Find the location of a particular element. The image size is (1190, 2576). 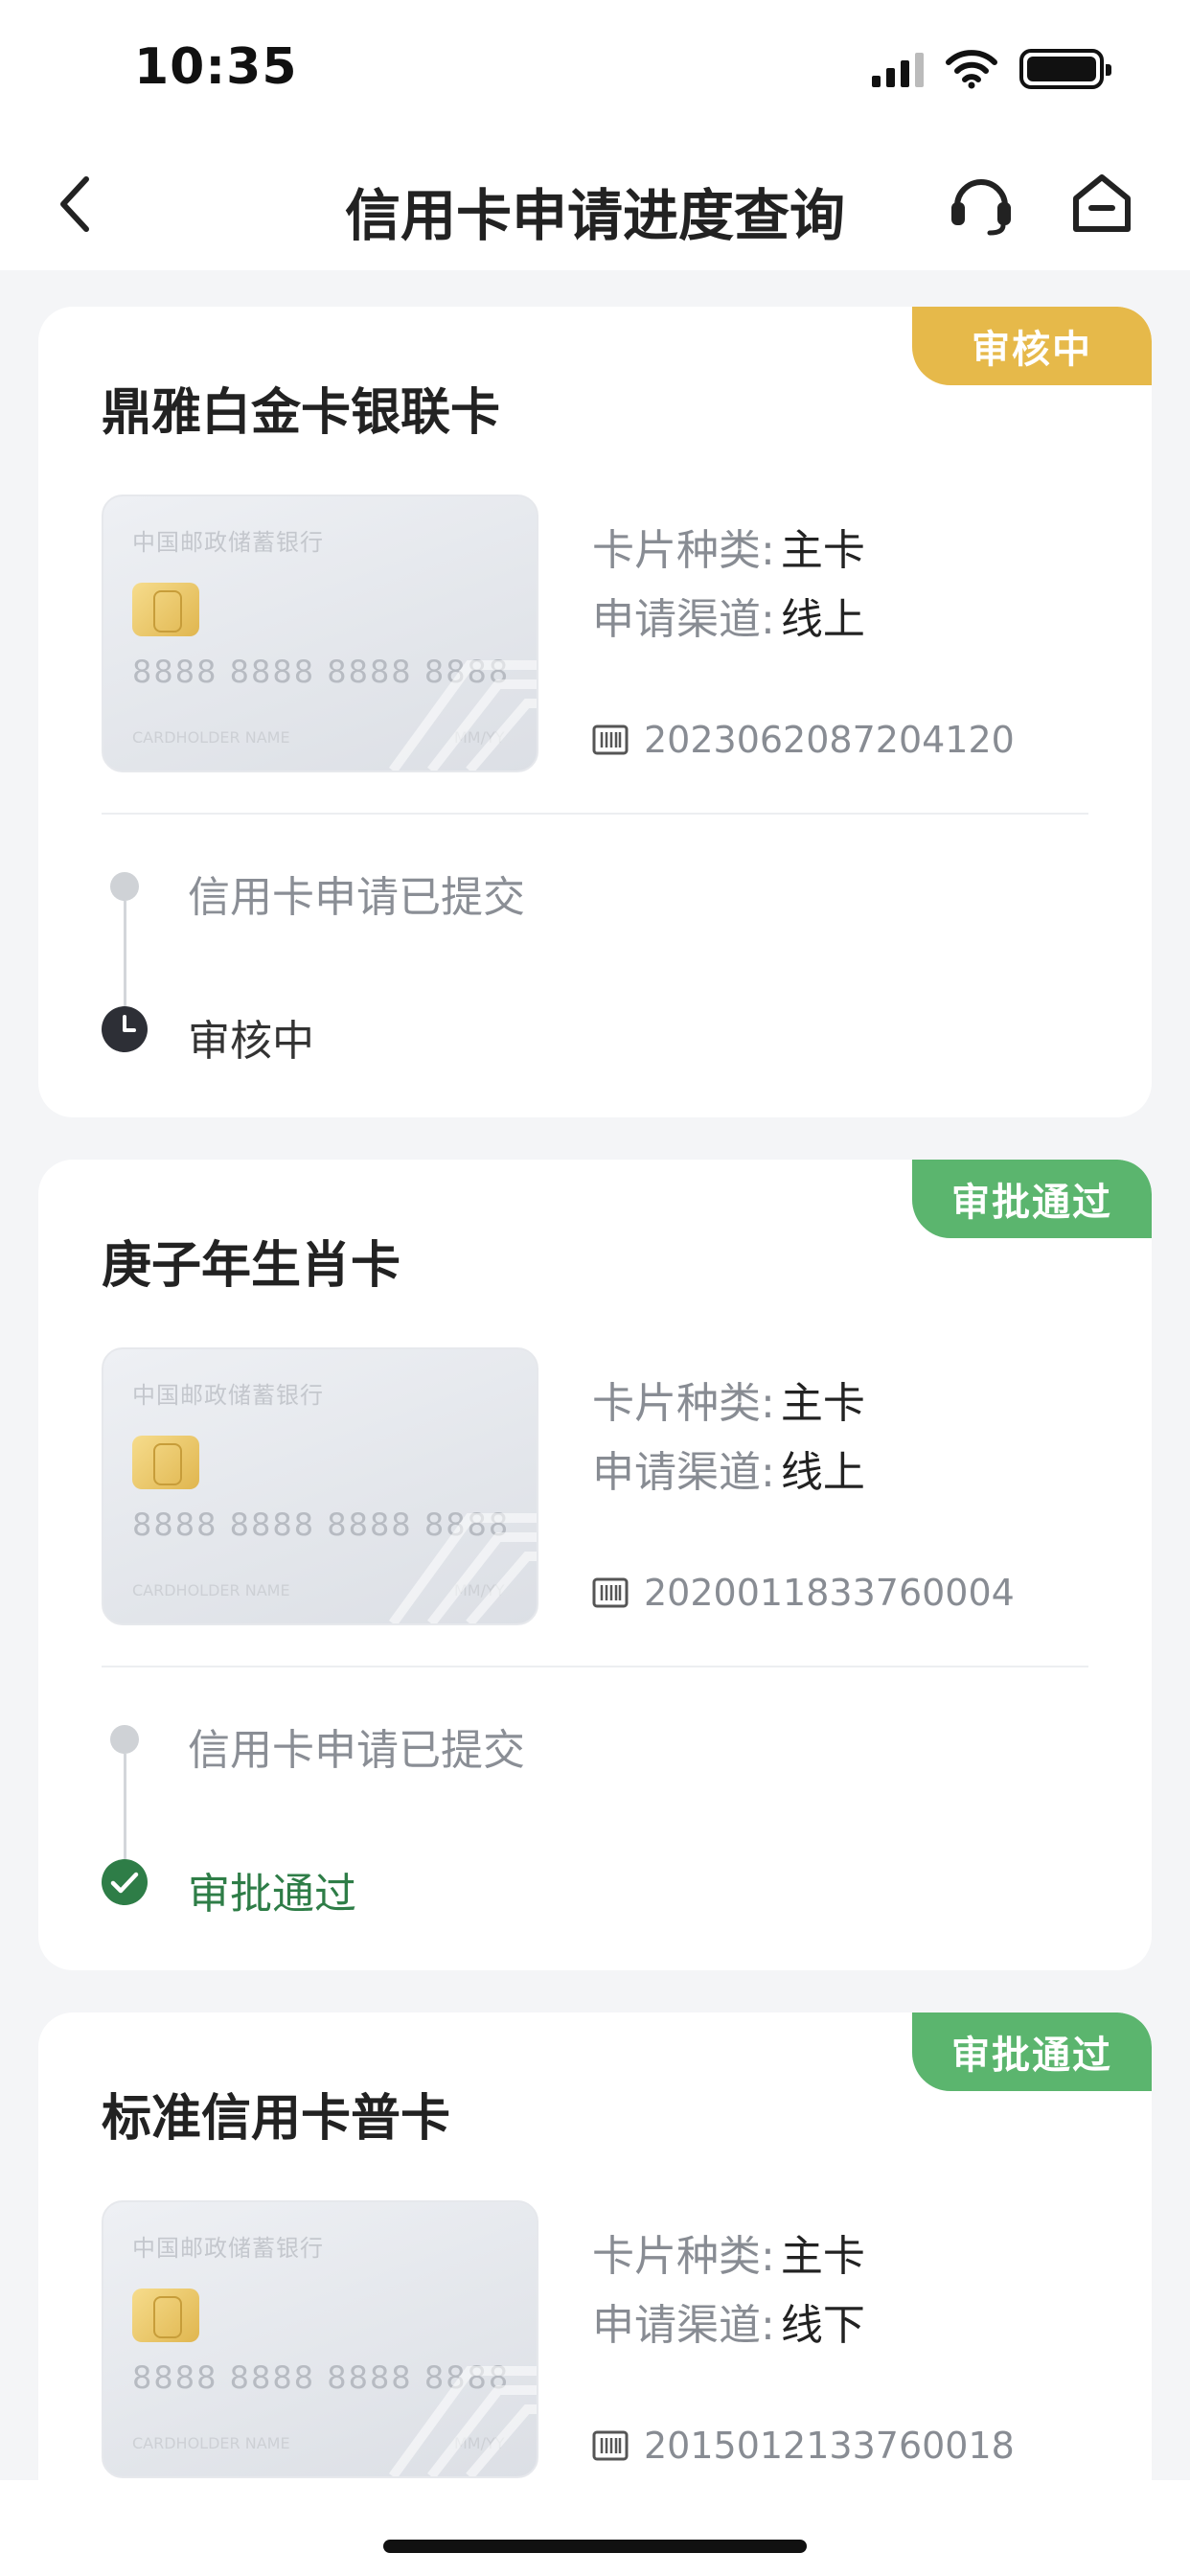

channel-row: 申请渠道: 线下 is located at coordinates (729, 2321).